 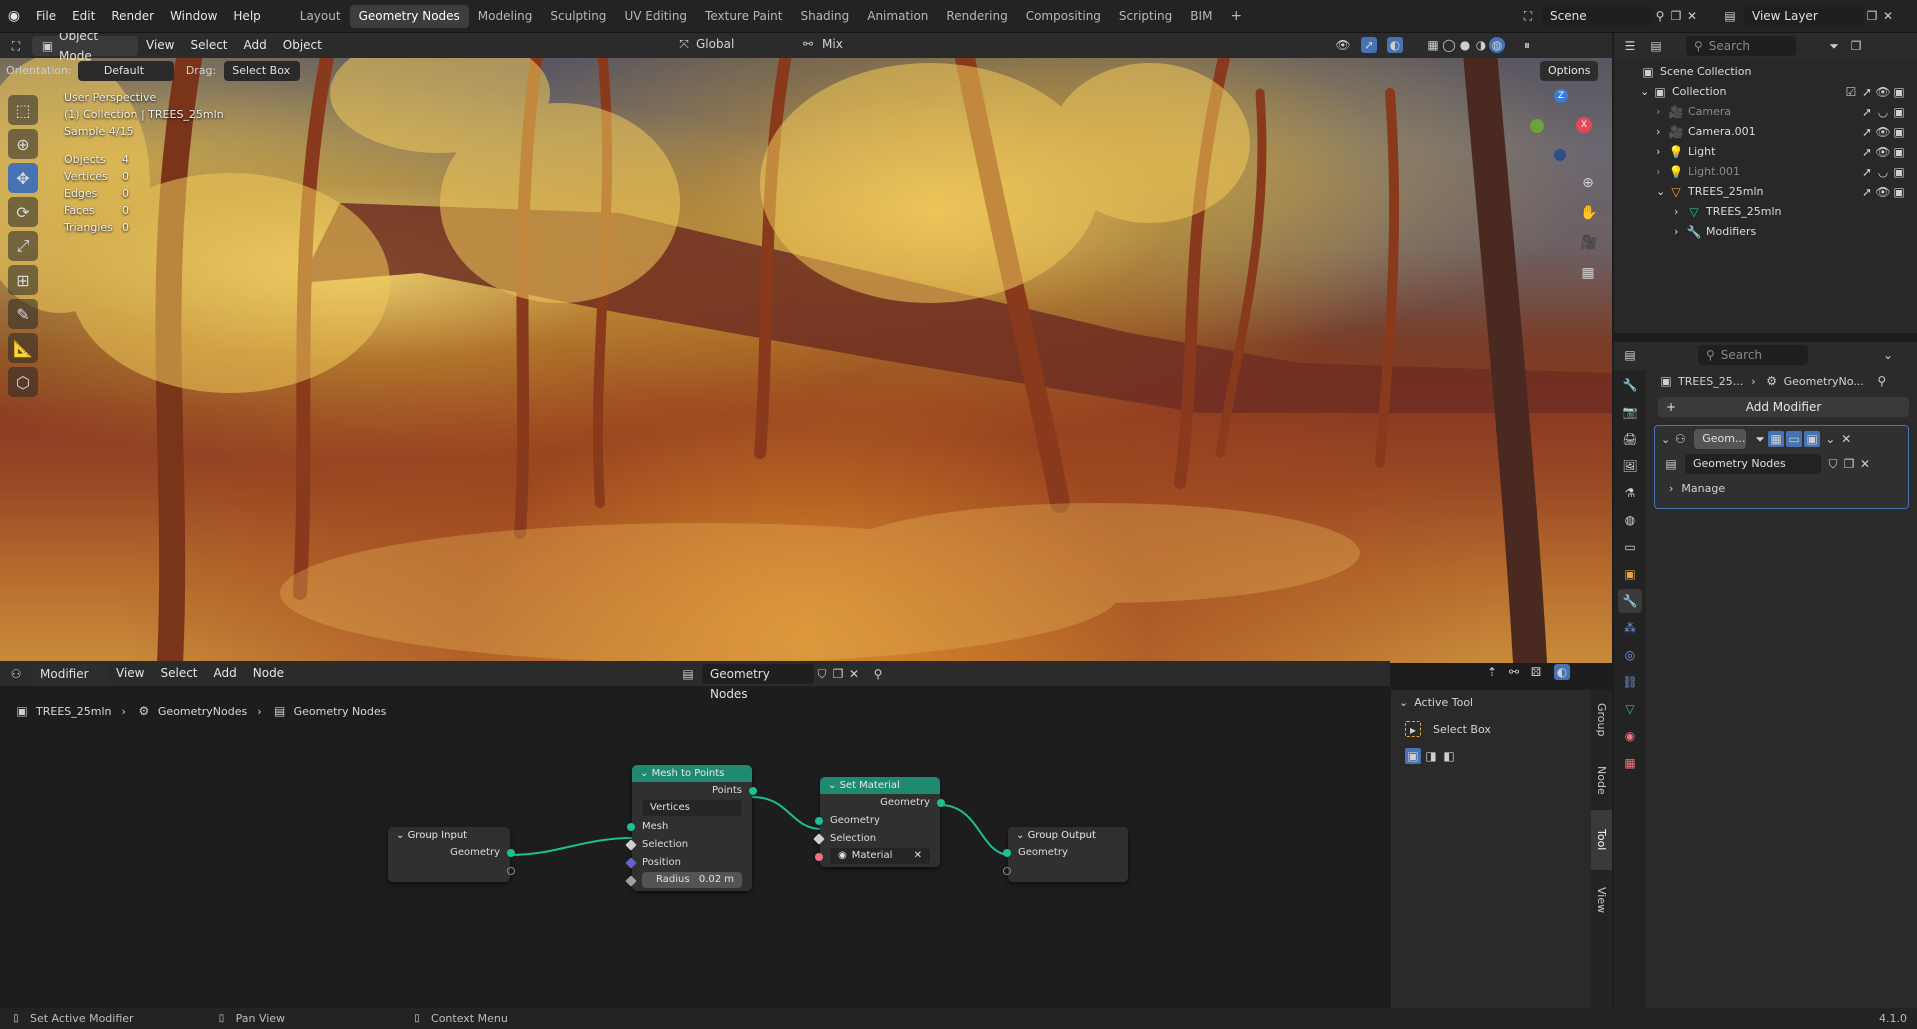 I want to click on measure-tool: 📐, so click(x=23, y=348).